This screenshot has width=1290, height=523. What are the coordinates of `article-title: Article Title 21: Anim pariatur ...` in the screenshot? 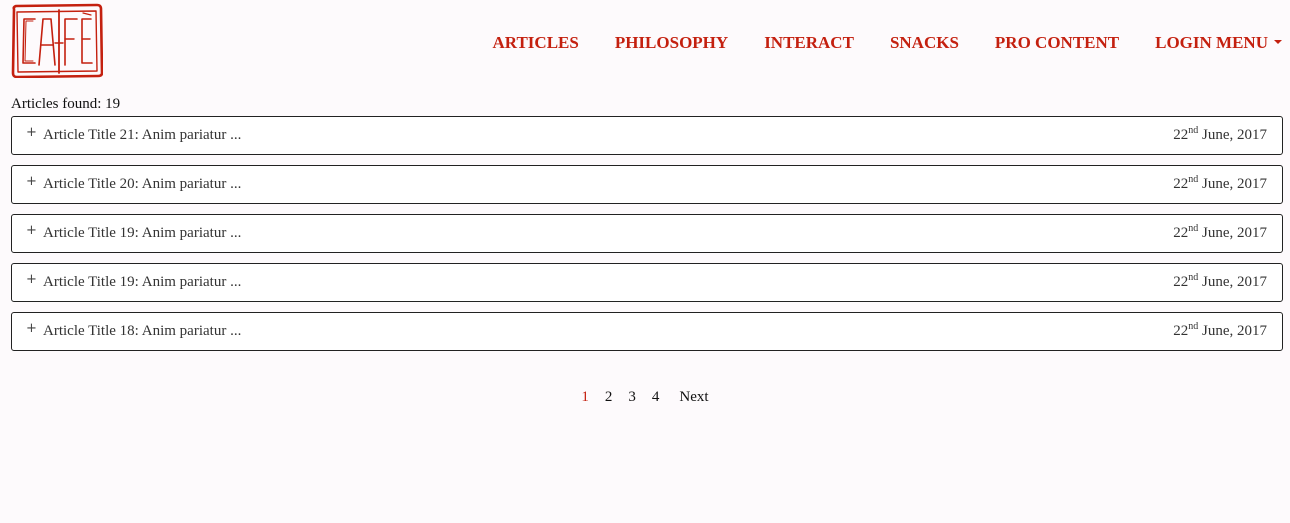 It's located at (142, 135).